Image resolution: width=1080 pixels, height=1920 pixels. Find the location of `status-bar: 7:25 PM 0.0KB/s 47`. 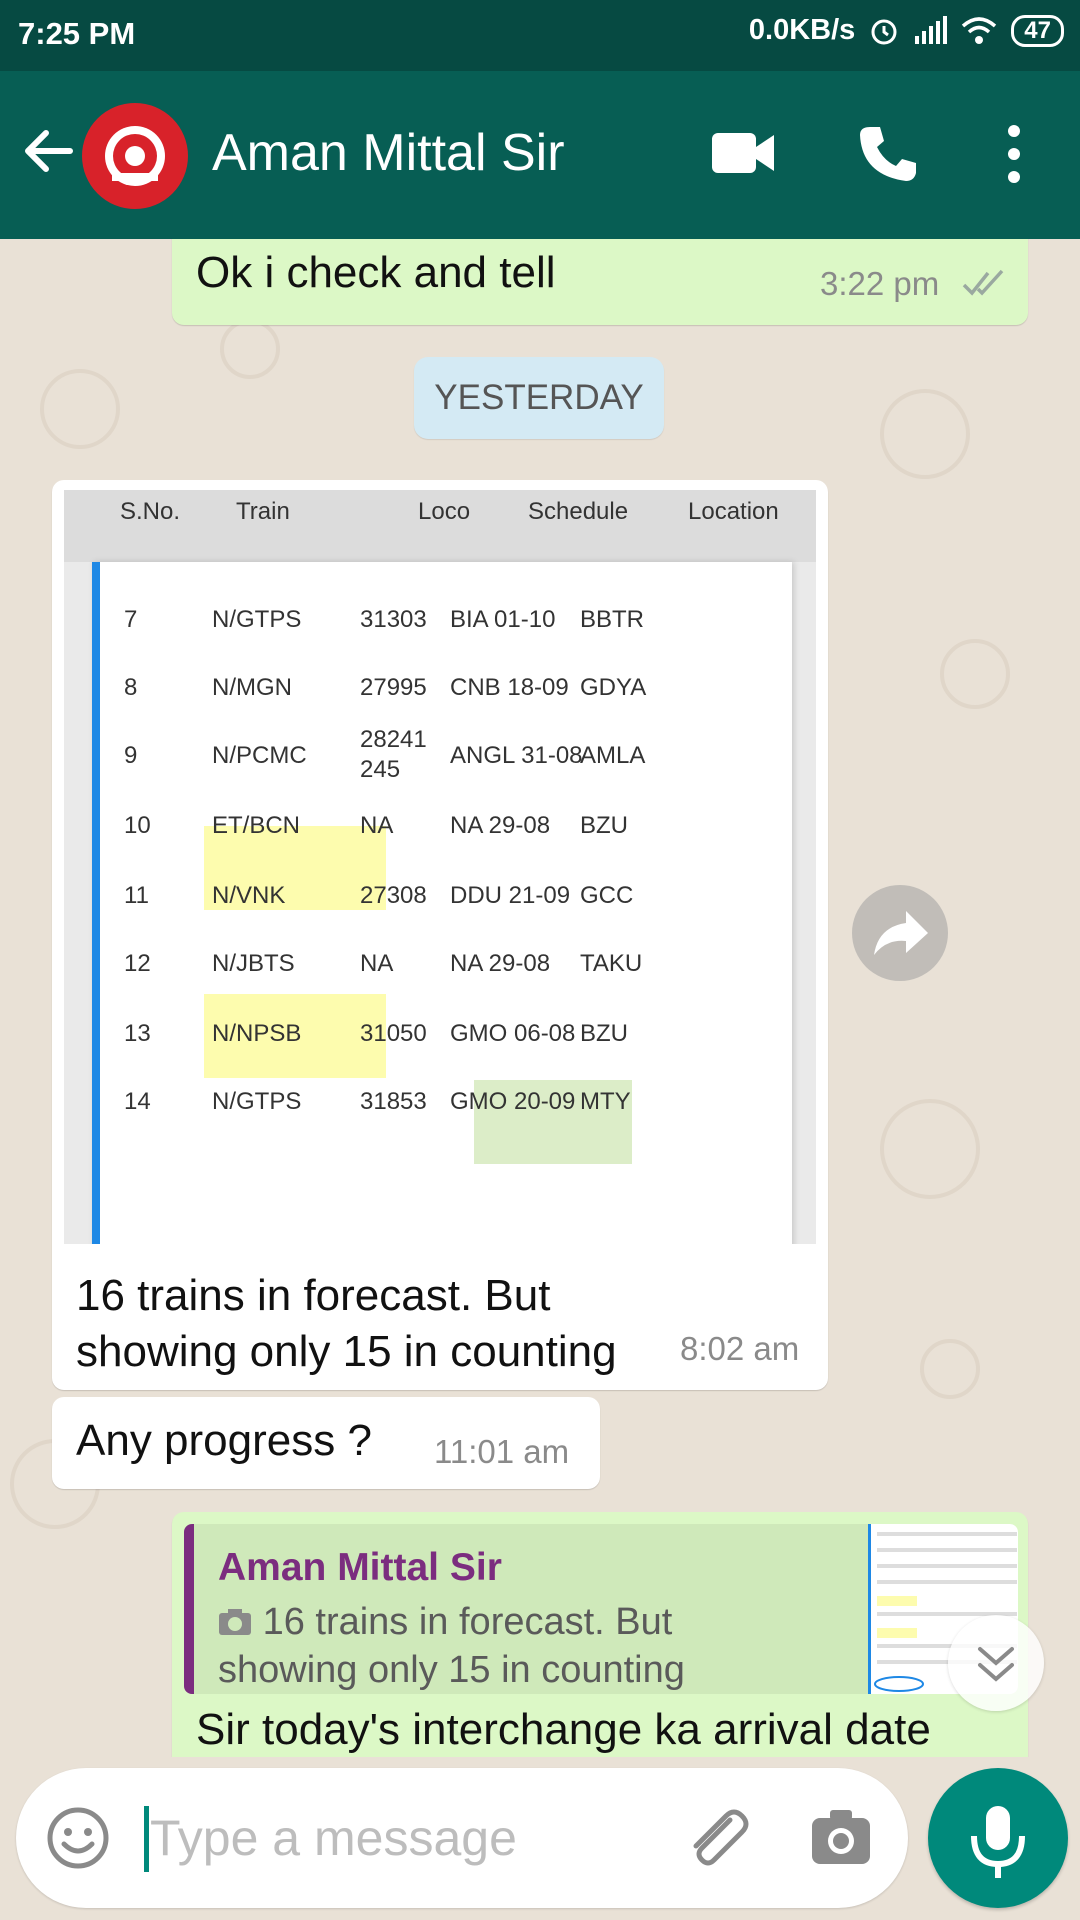

status-bar: 7:25 PM 0.0KB/s 47 is located at coordinates (540, 35).